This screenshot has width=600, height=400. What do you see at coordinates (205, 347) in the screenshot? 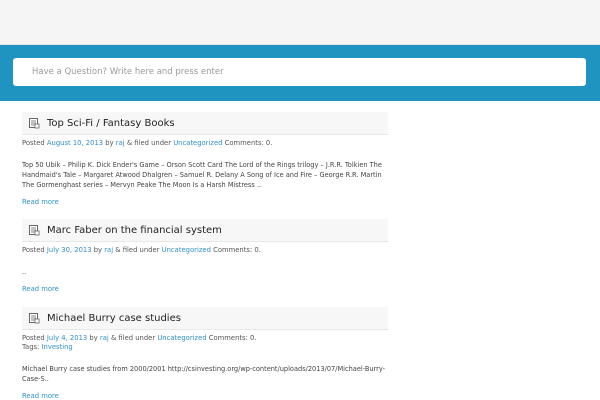
I see `post-tags: Tags: Investing` at bounding box center [205, 347].